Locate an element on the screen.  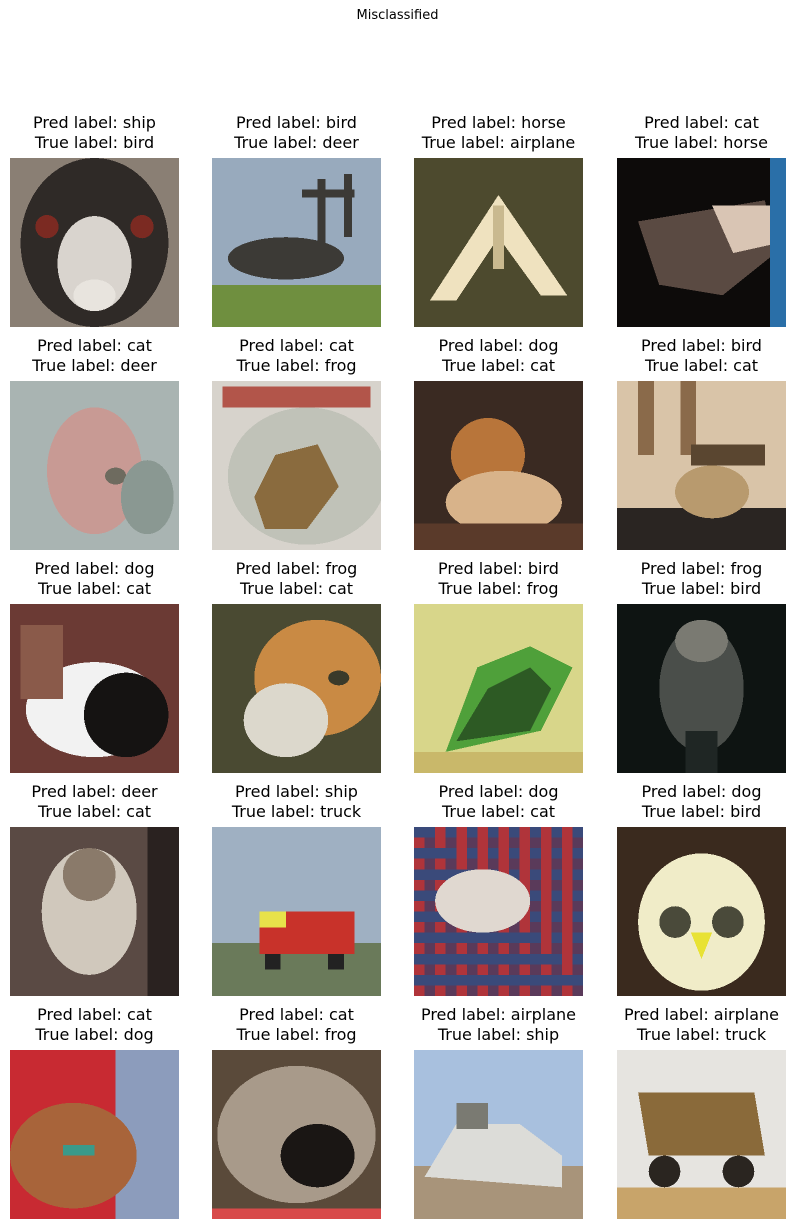
image-cell: Pred label: cat True label: horse is located at coordinates (701, 220).